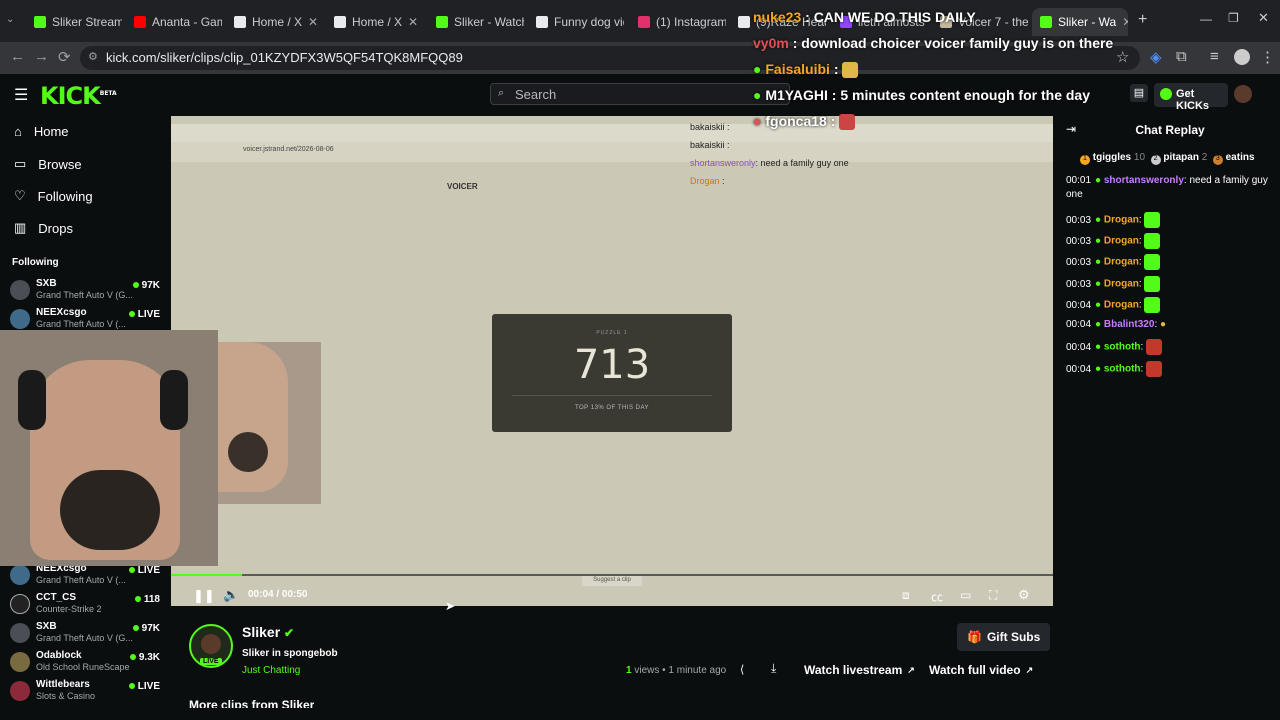 This screenshot has height=720, width=1280. I want to click on close-window-button: ✕, so click(1263, 18).